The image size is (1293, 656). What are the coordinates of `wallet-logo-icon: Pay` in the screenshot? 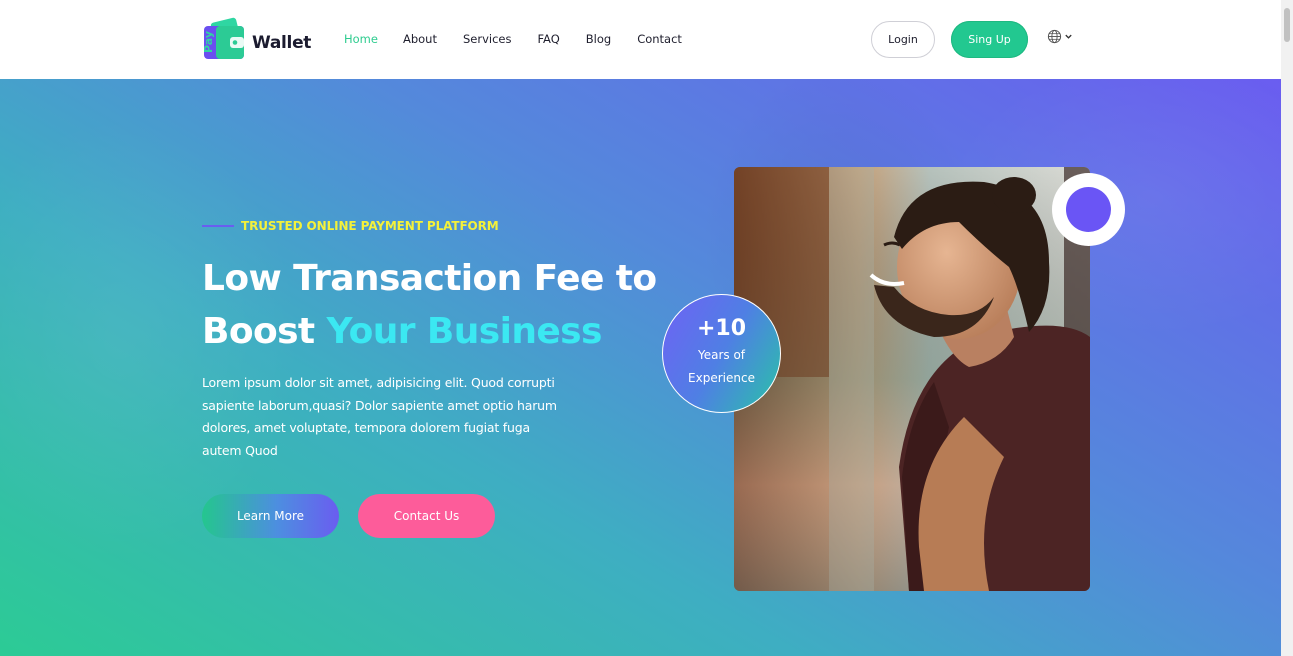 It's located at (223, 38).